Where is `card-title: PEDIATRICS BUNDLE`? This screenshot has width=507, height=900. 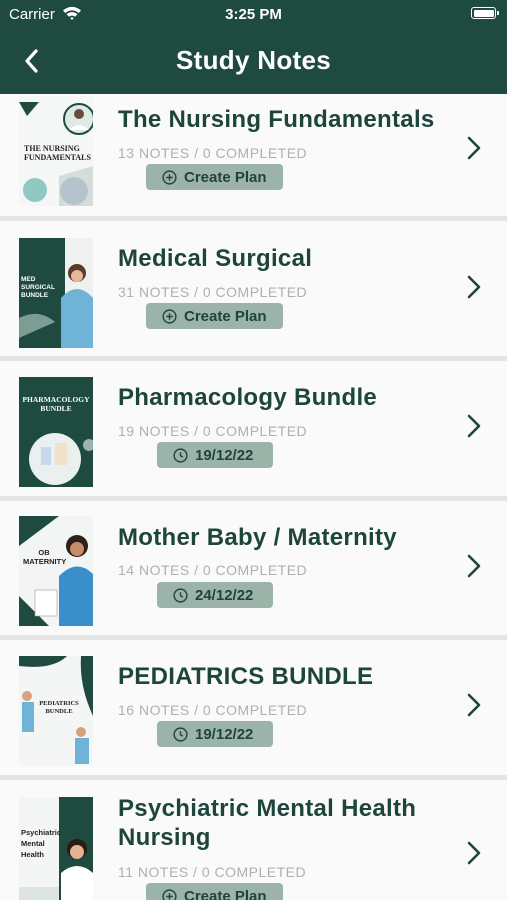
card-title: PEDIATRICS BUNDLE is located at coordinates (246, 676).